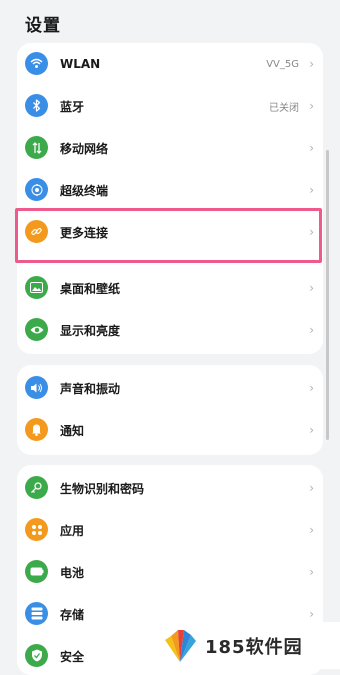 This screenshot has width=340, height=675. What do you see at coordinates (170, 488) in the screenshot?
I see `settings-row-biometrics: 生物识别和密码 ›` at bounding box center [170, 488].